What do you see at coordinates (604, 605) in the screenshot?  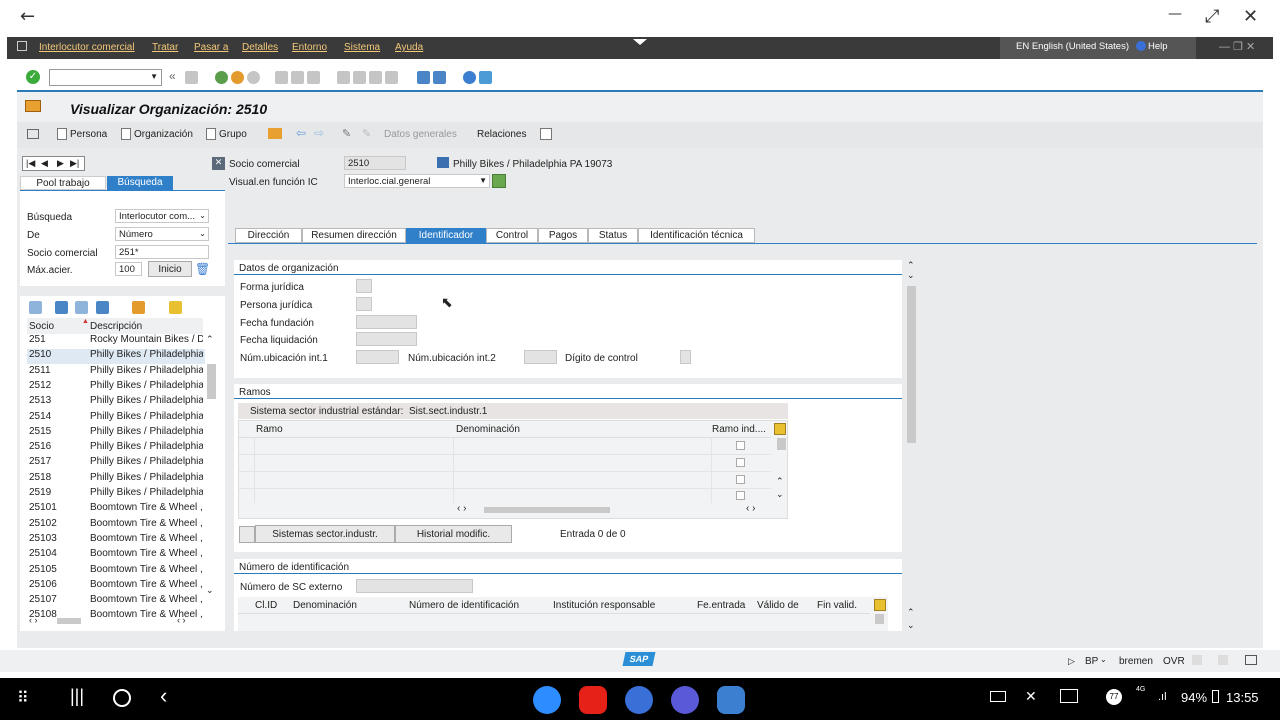 I see `col-institucion: Institución responsable` at bounding box center [604, 605].